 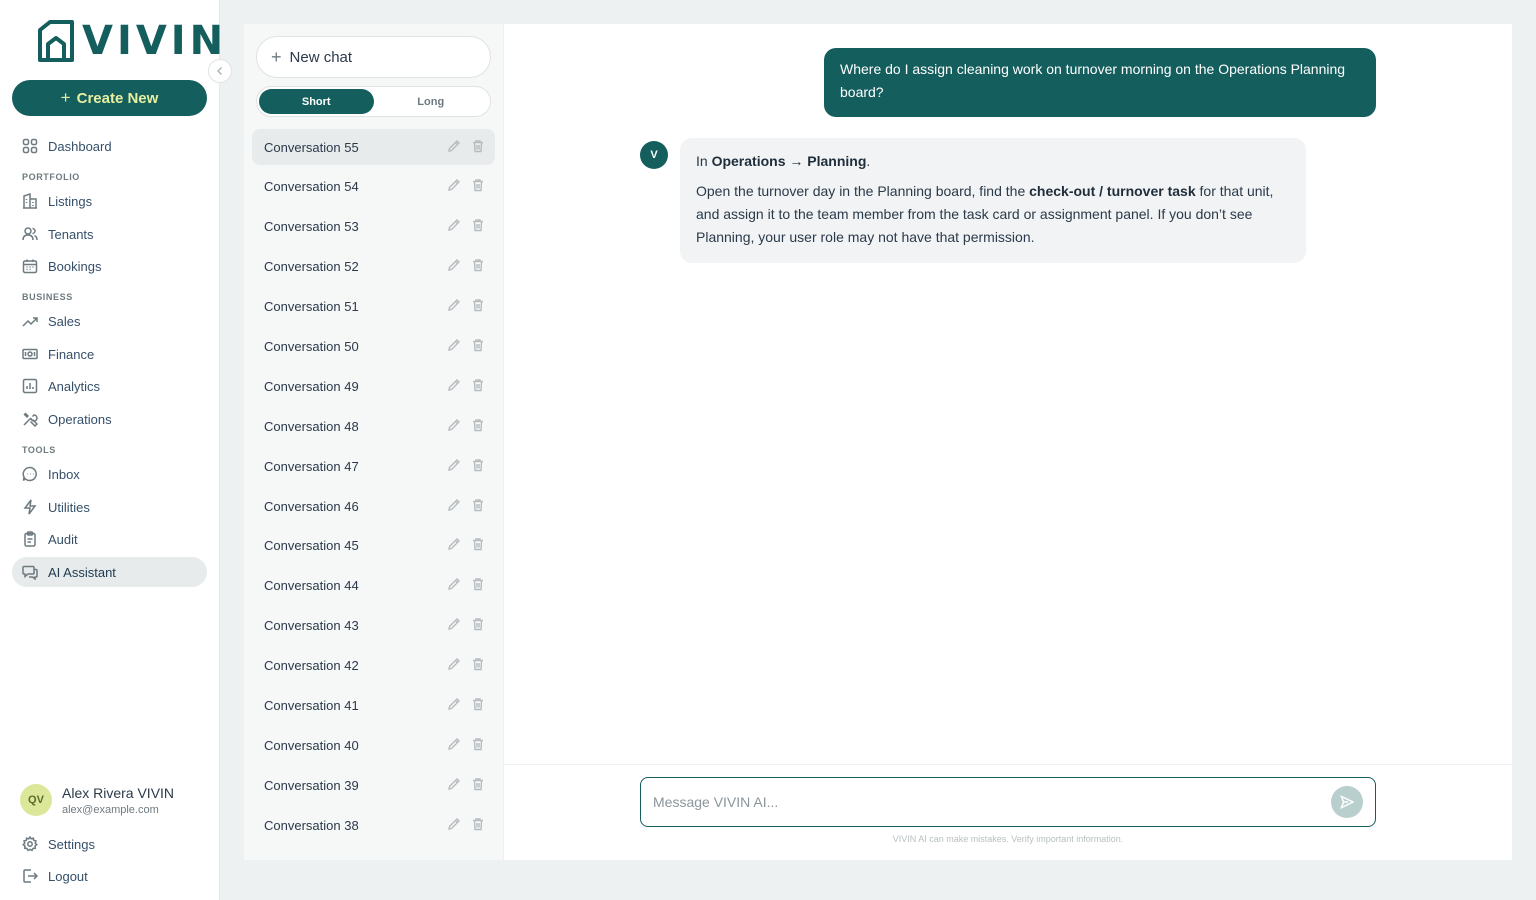 What do you see at coordinates (155, 41) in the screenshot?
I see `logo-text: VIVIN` at bounding box center [155, 41].